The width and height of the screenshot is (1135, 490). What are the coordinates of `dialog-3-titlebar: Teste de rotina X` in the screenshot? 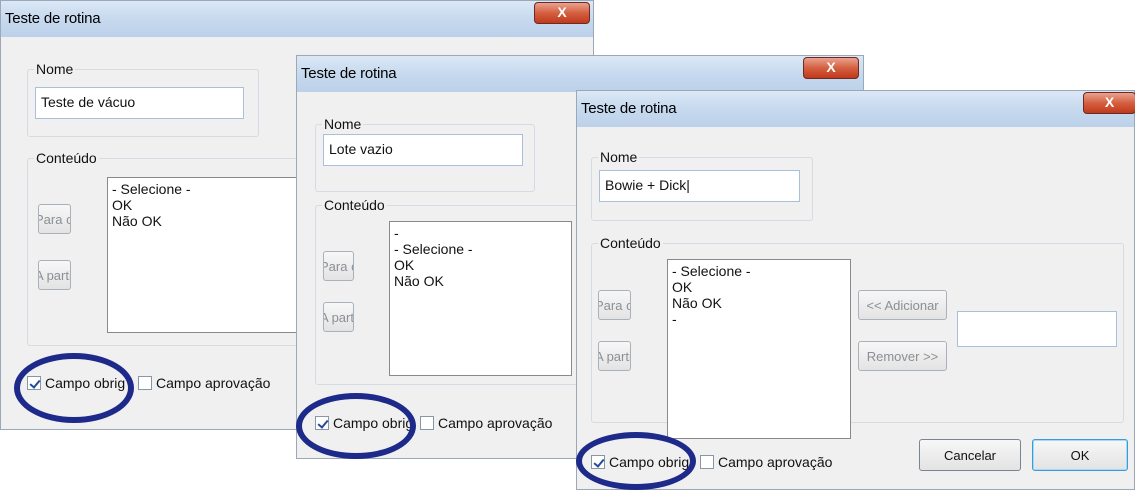 It's located at (856, 109).